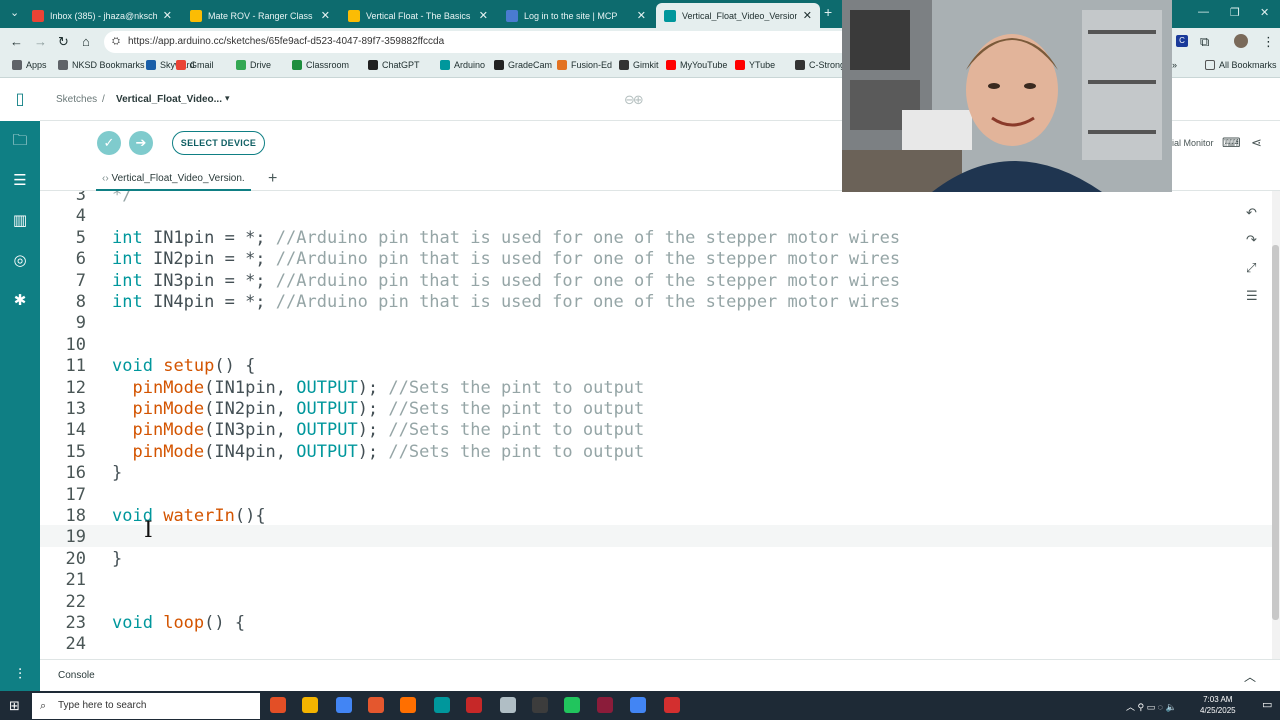 This screenshot has width=1280, height=720. Describe the element at coordinates (820, 65) in the screenshot. I see `bookmark-c-strong: C-Strong` at that location.